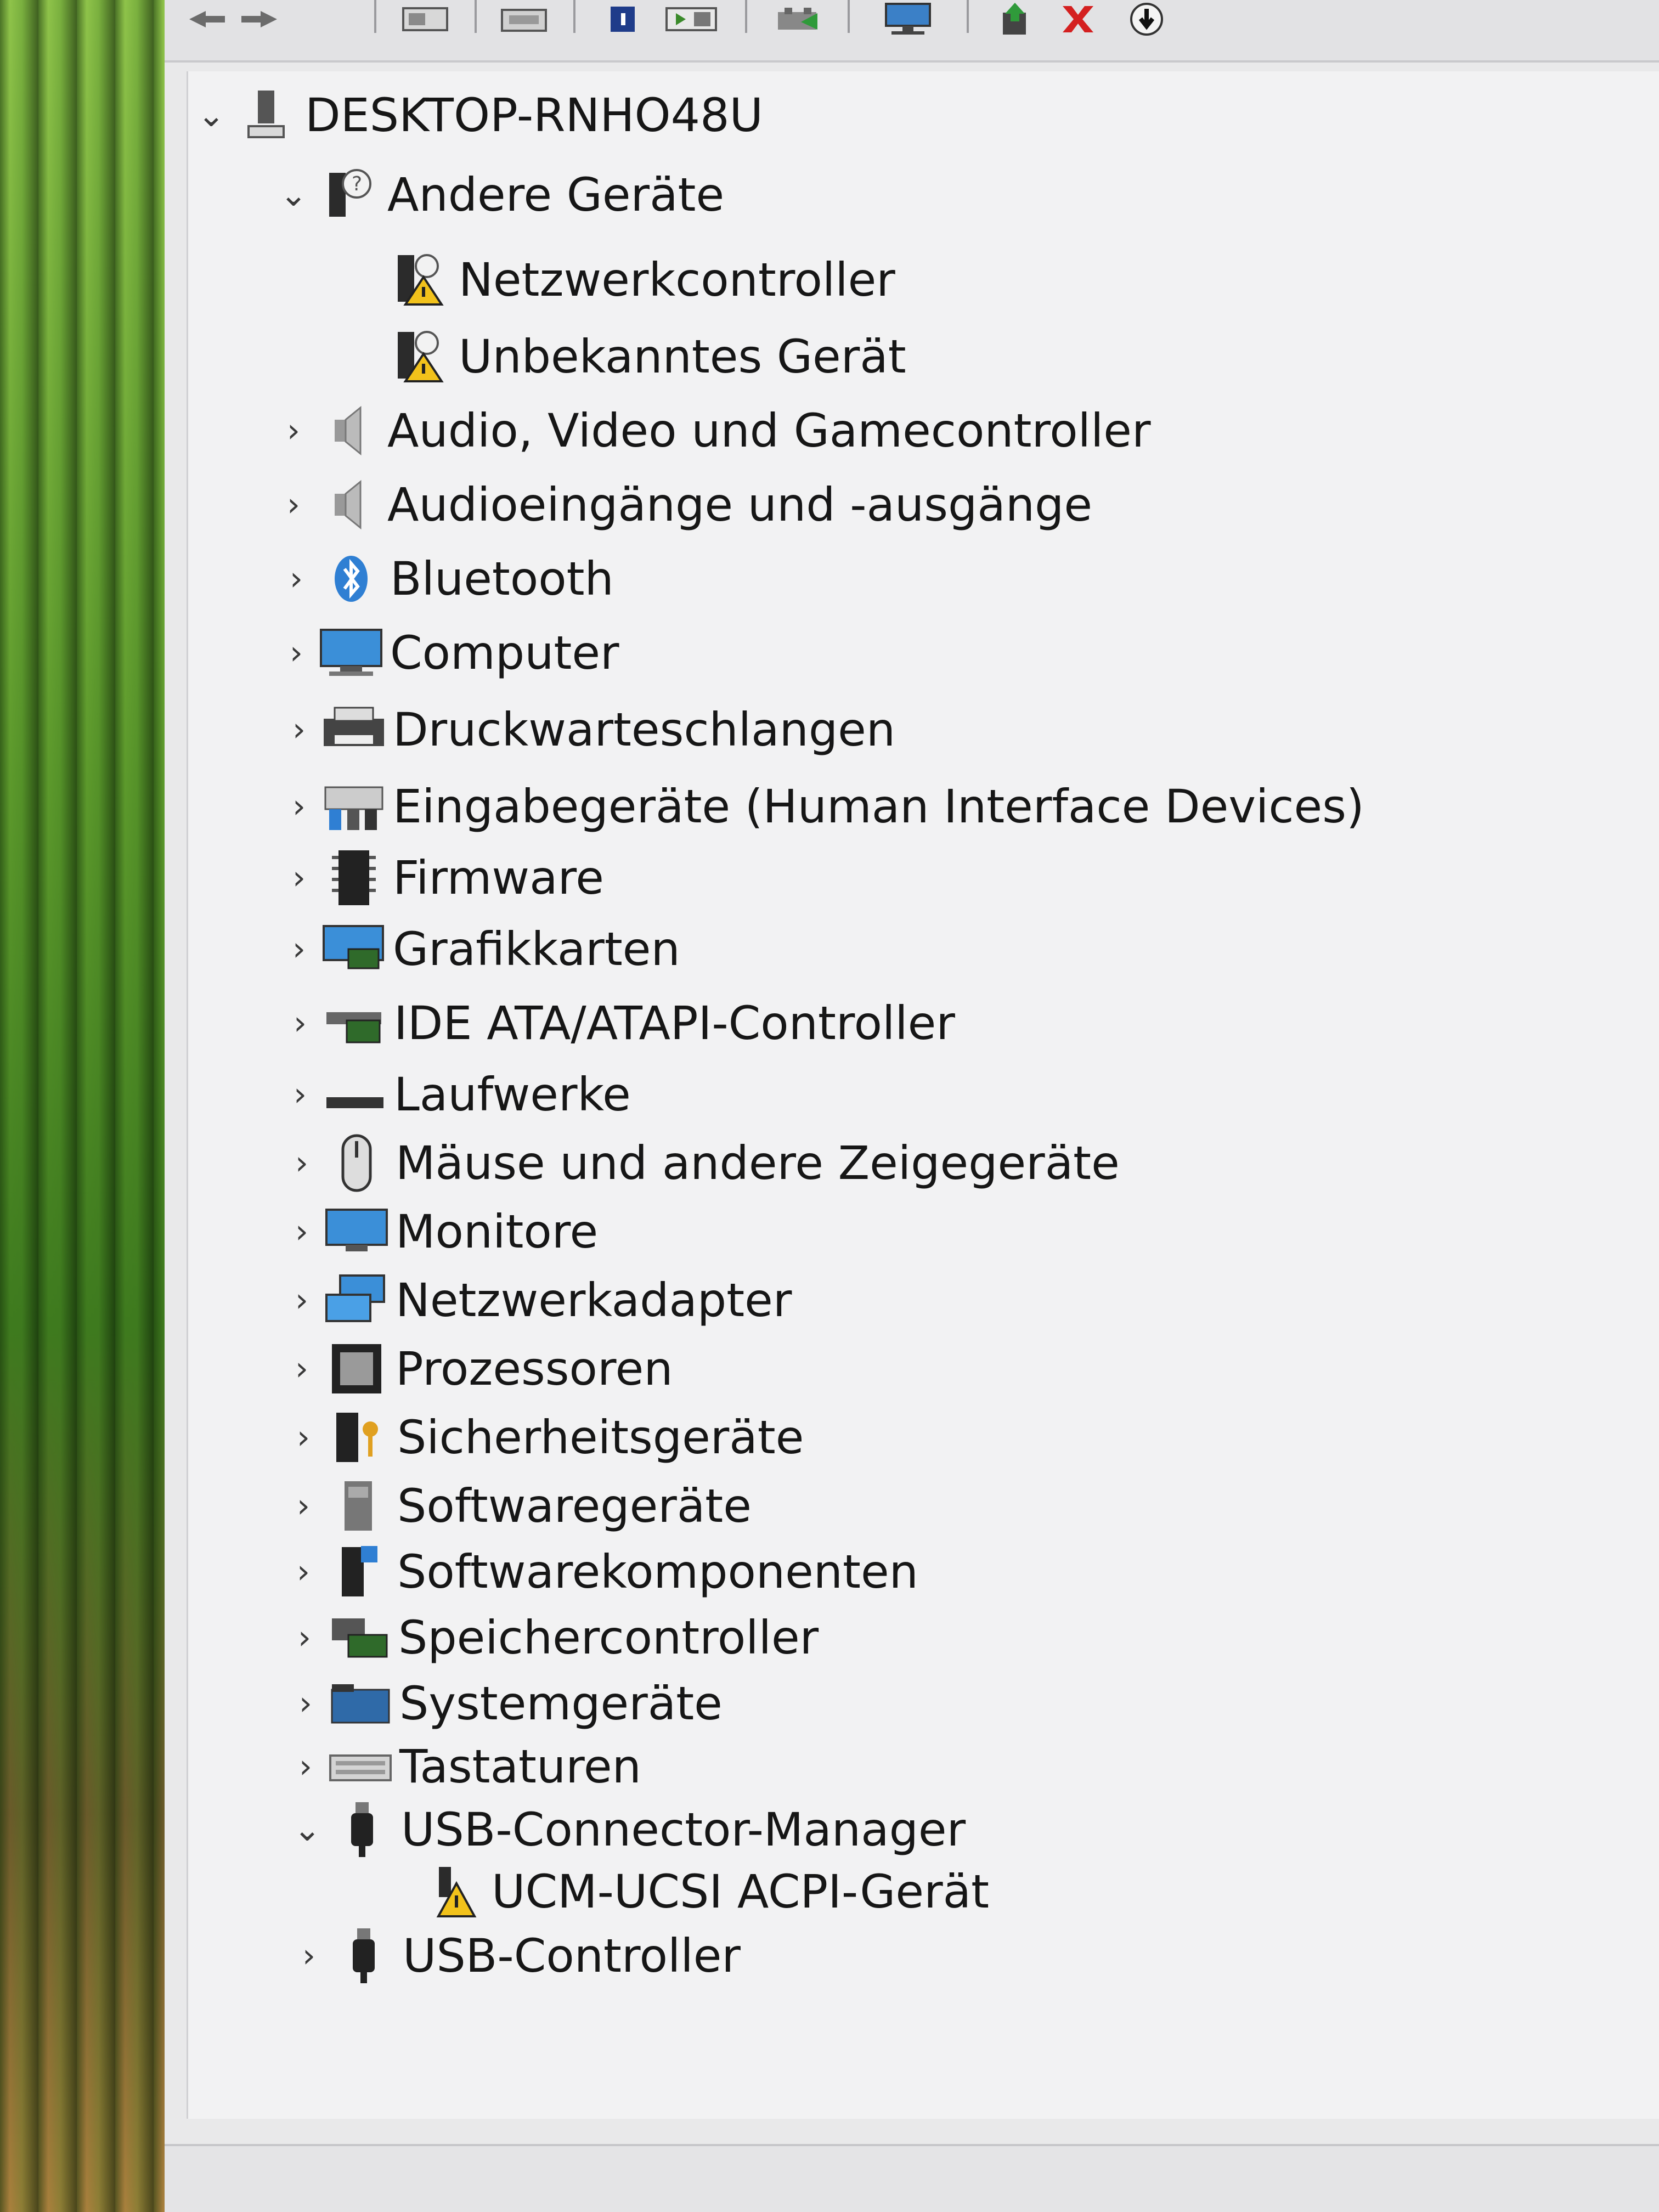 The image size is (1659, 2212). I want to click on mouse-icon, so click(356, 1163).